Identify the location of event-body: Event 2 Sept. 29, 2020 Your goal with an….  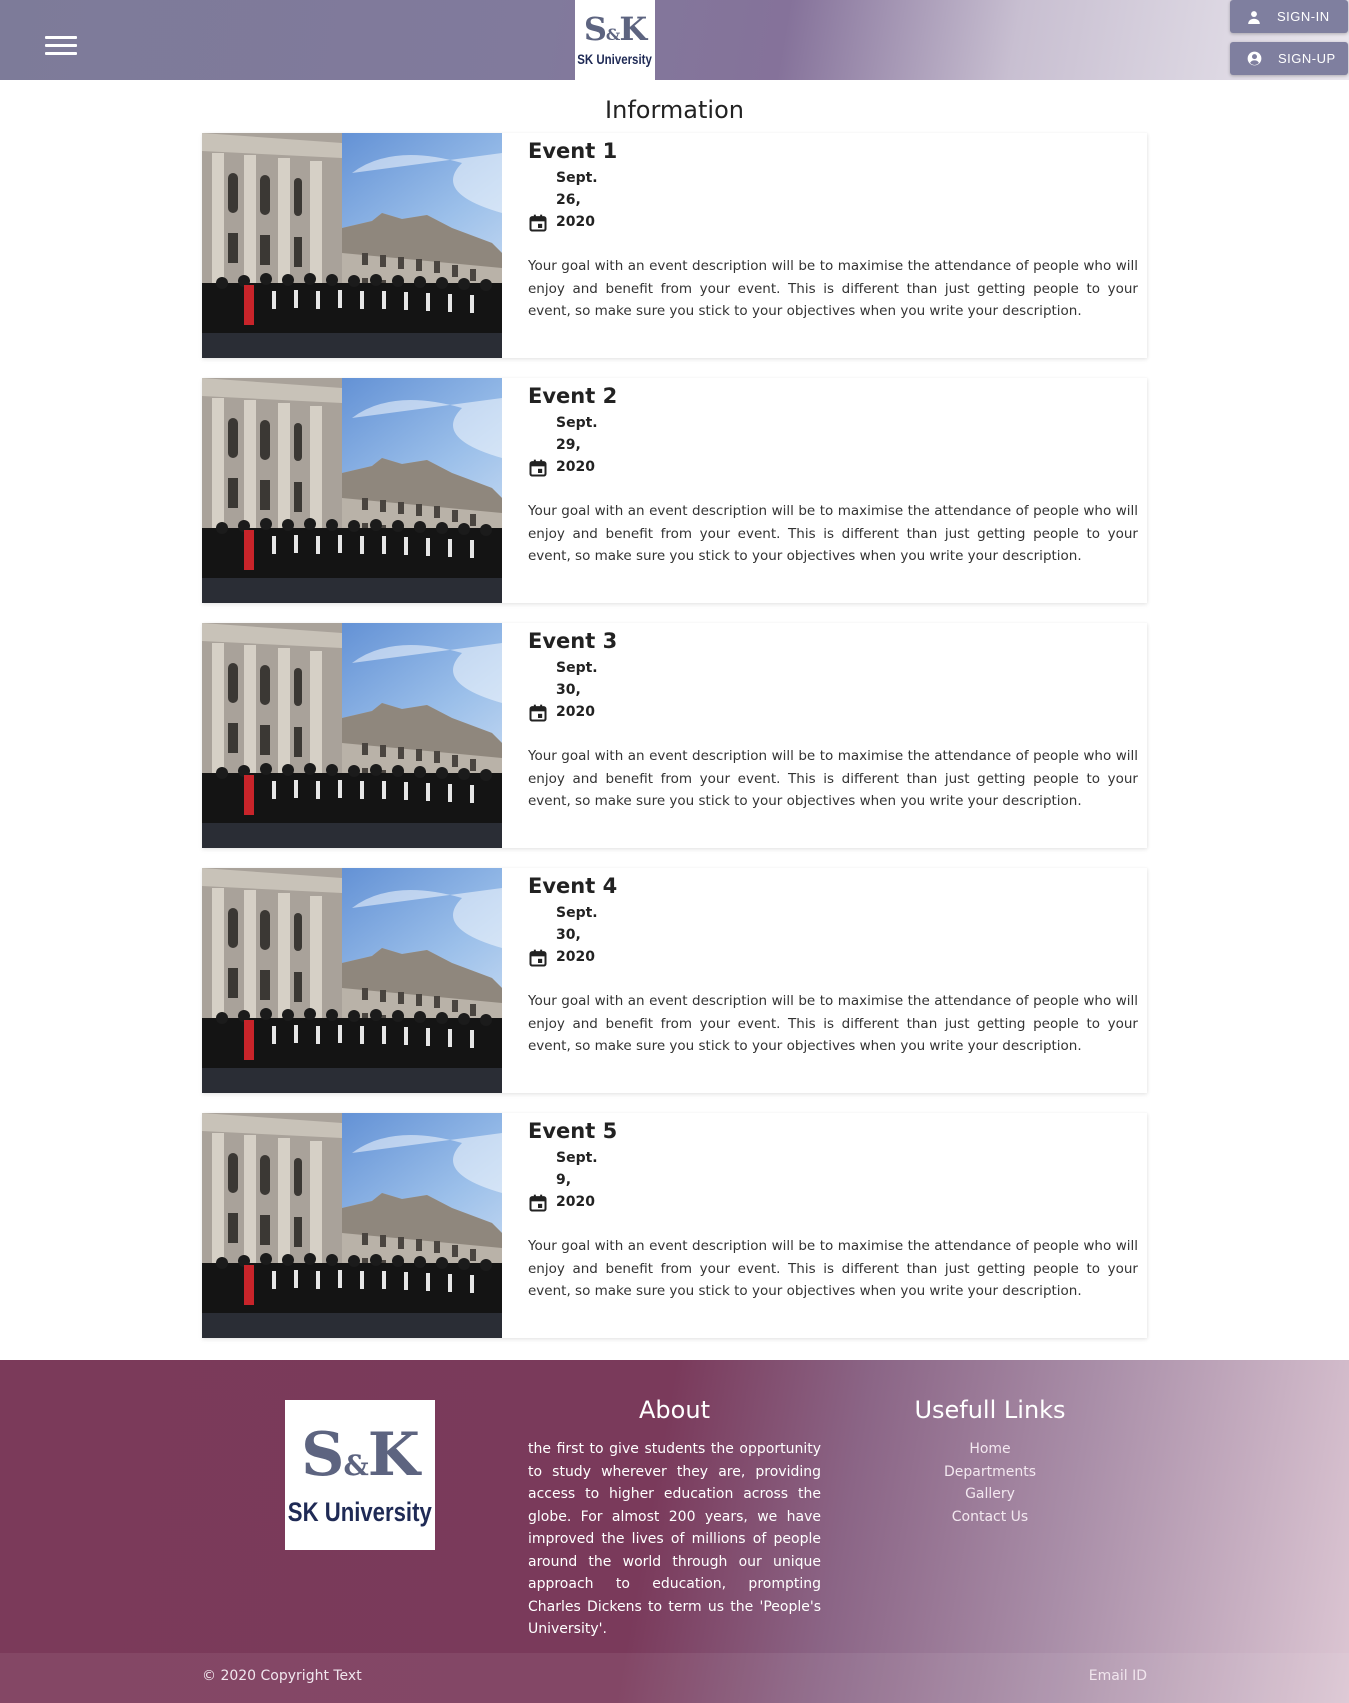
(833, 475).